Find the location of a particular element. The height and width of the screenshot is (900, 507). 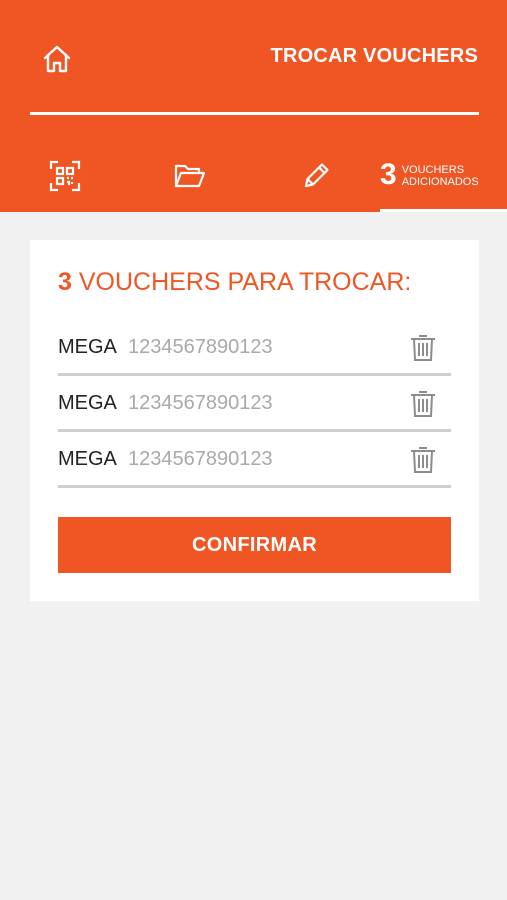

vouchers-added-label-line1: VOUCHERS is located at coordinates (433, 170).